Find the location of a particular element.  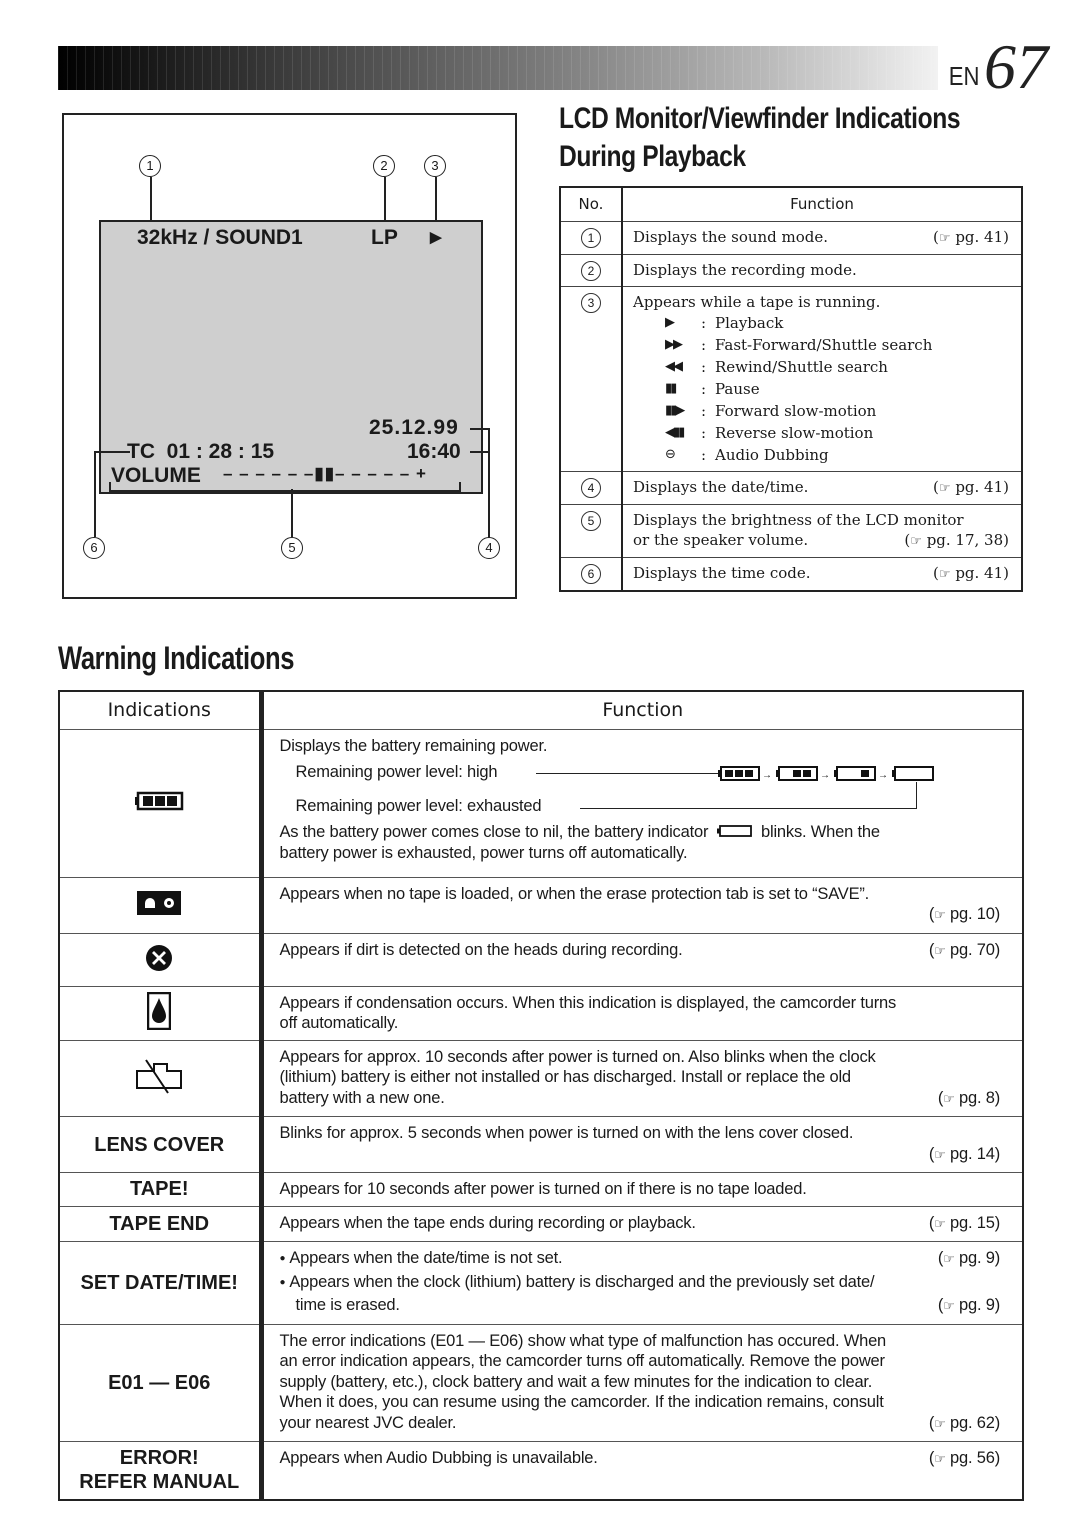

table-header-row: Indications Function is located at coordinates (541, 709).